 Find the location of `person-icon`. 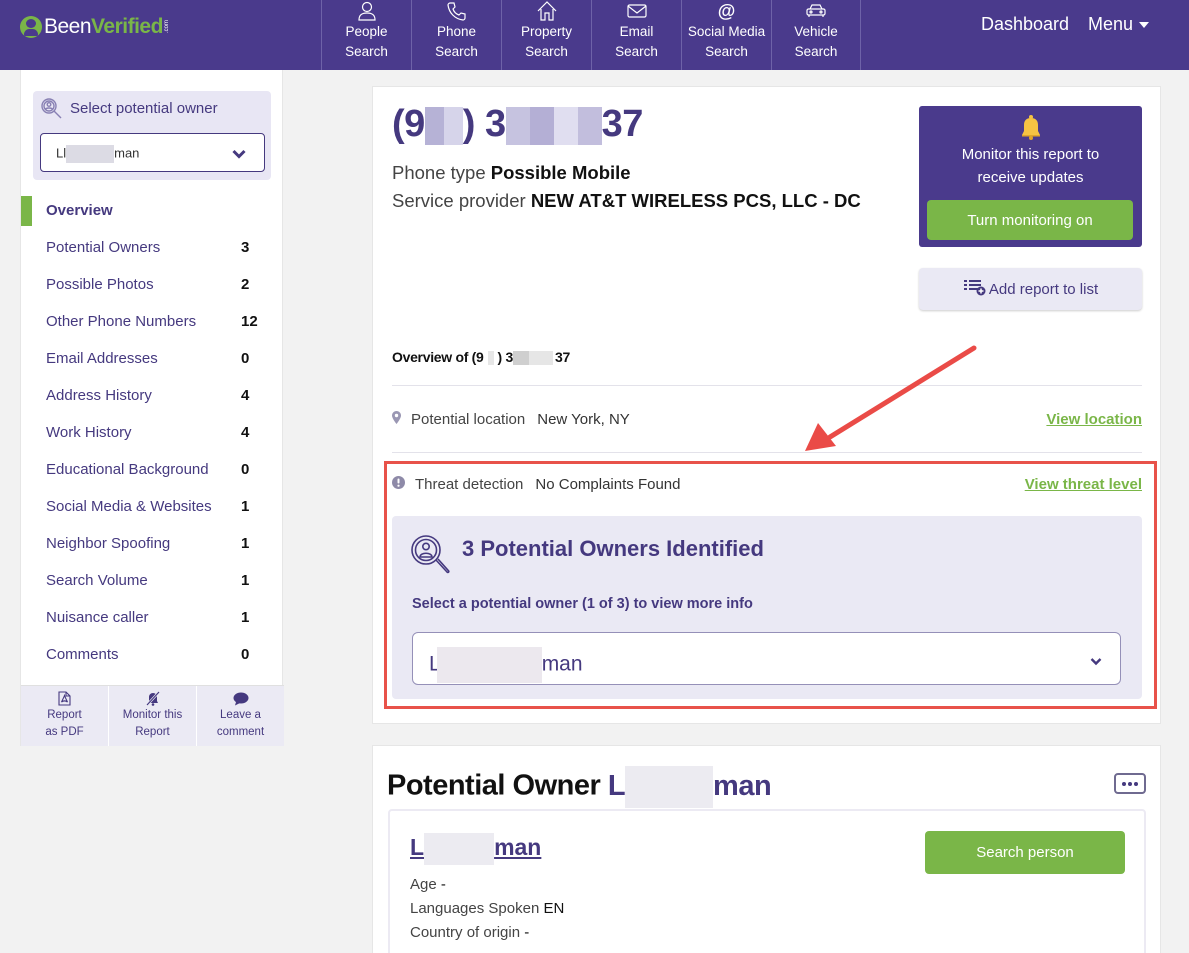

person-icon is located at coordinates (367, 11).